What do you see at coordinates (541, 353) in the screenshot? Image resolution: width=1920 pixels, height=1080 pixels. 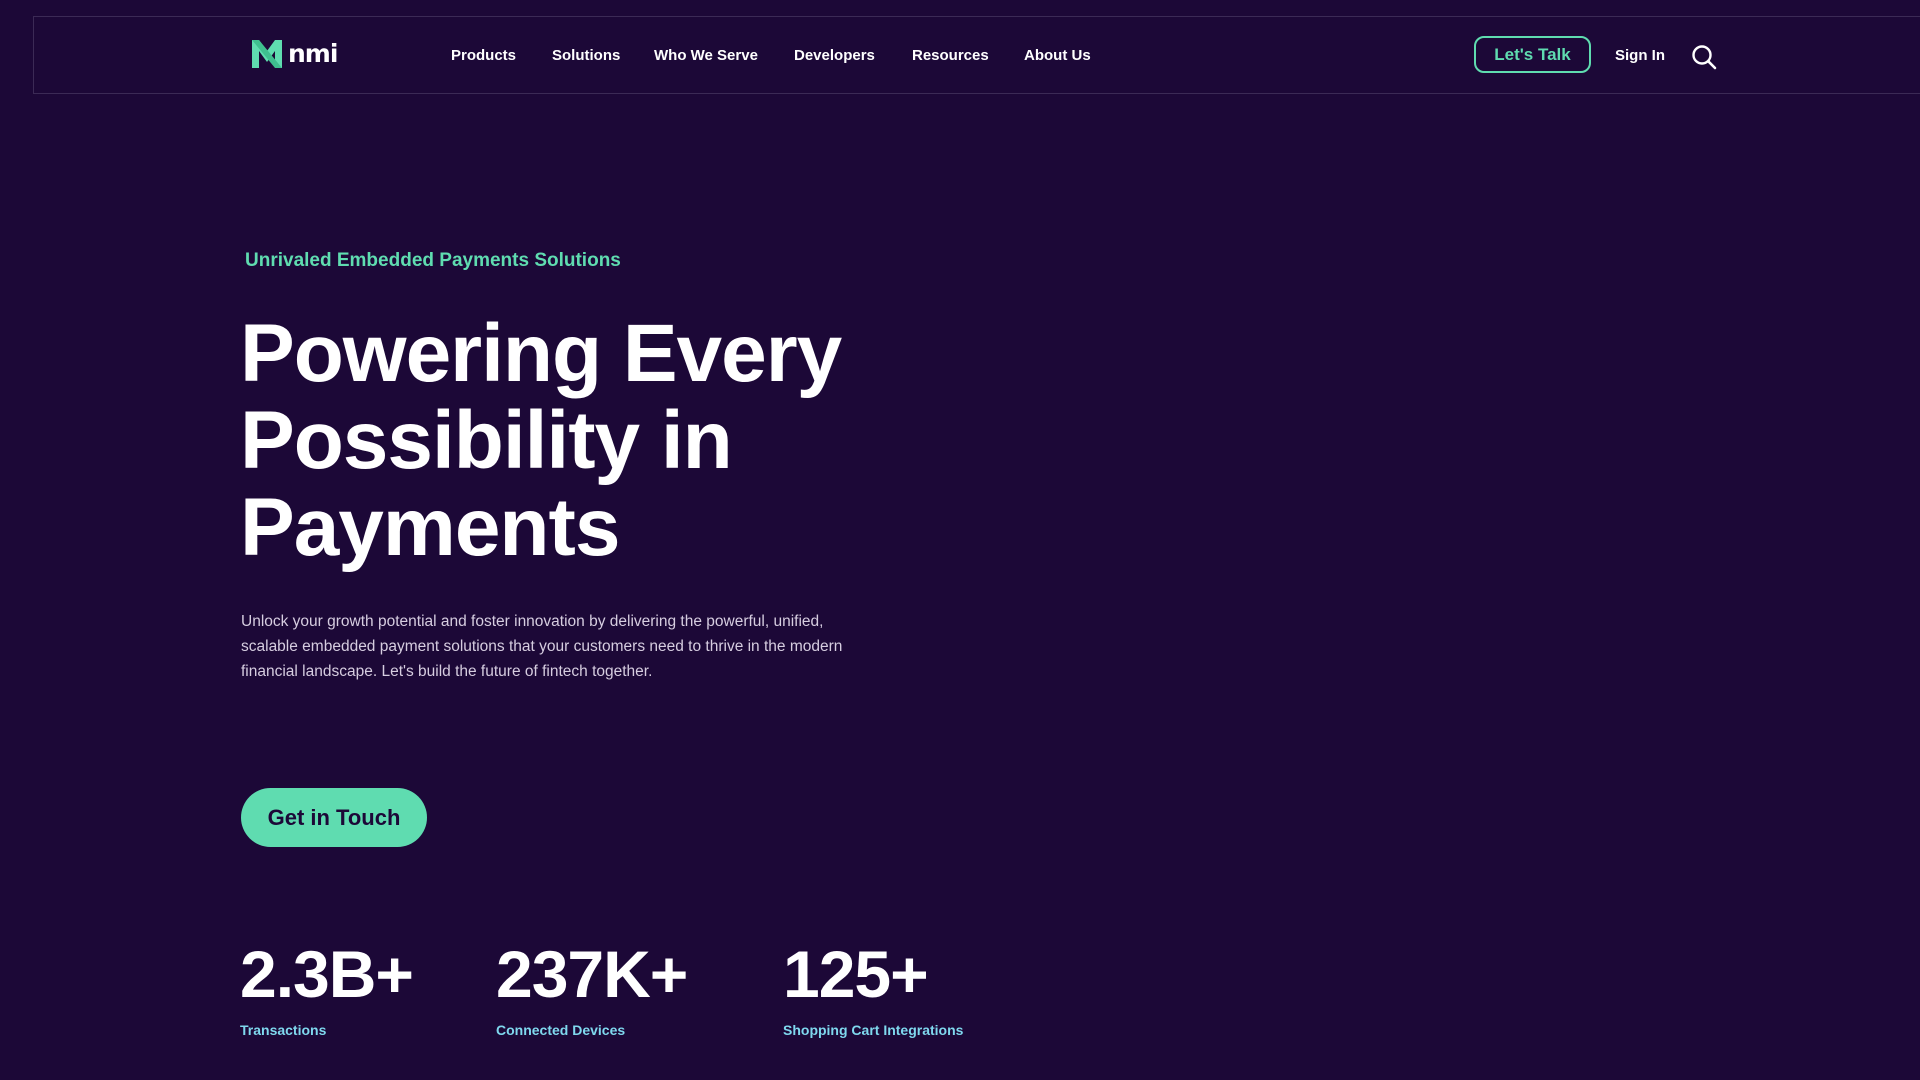 I see `hero-headline-line-1: Powering Every` at bounding box center [541, 353].